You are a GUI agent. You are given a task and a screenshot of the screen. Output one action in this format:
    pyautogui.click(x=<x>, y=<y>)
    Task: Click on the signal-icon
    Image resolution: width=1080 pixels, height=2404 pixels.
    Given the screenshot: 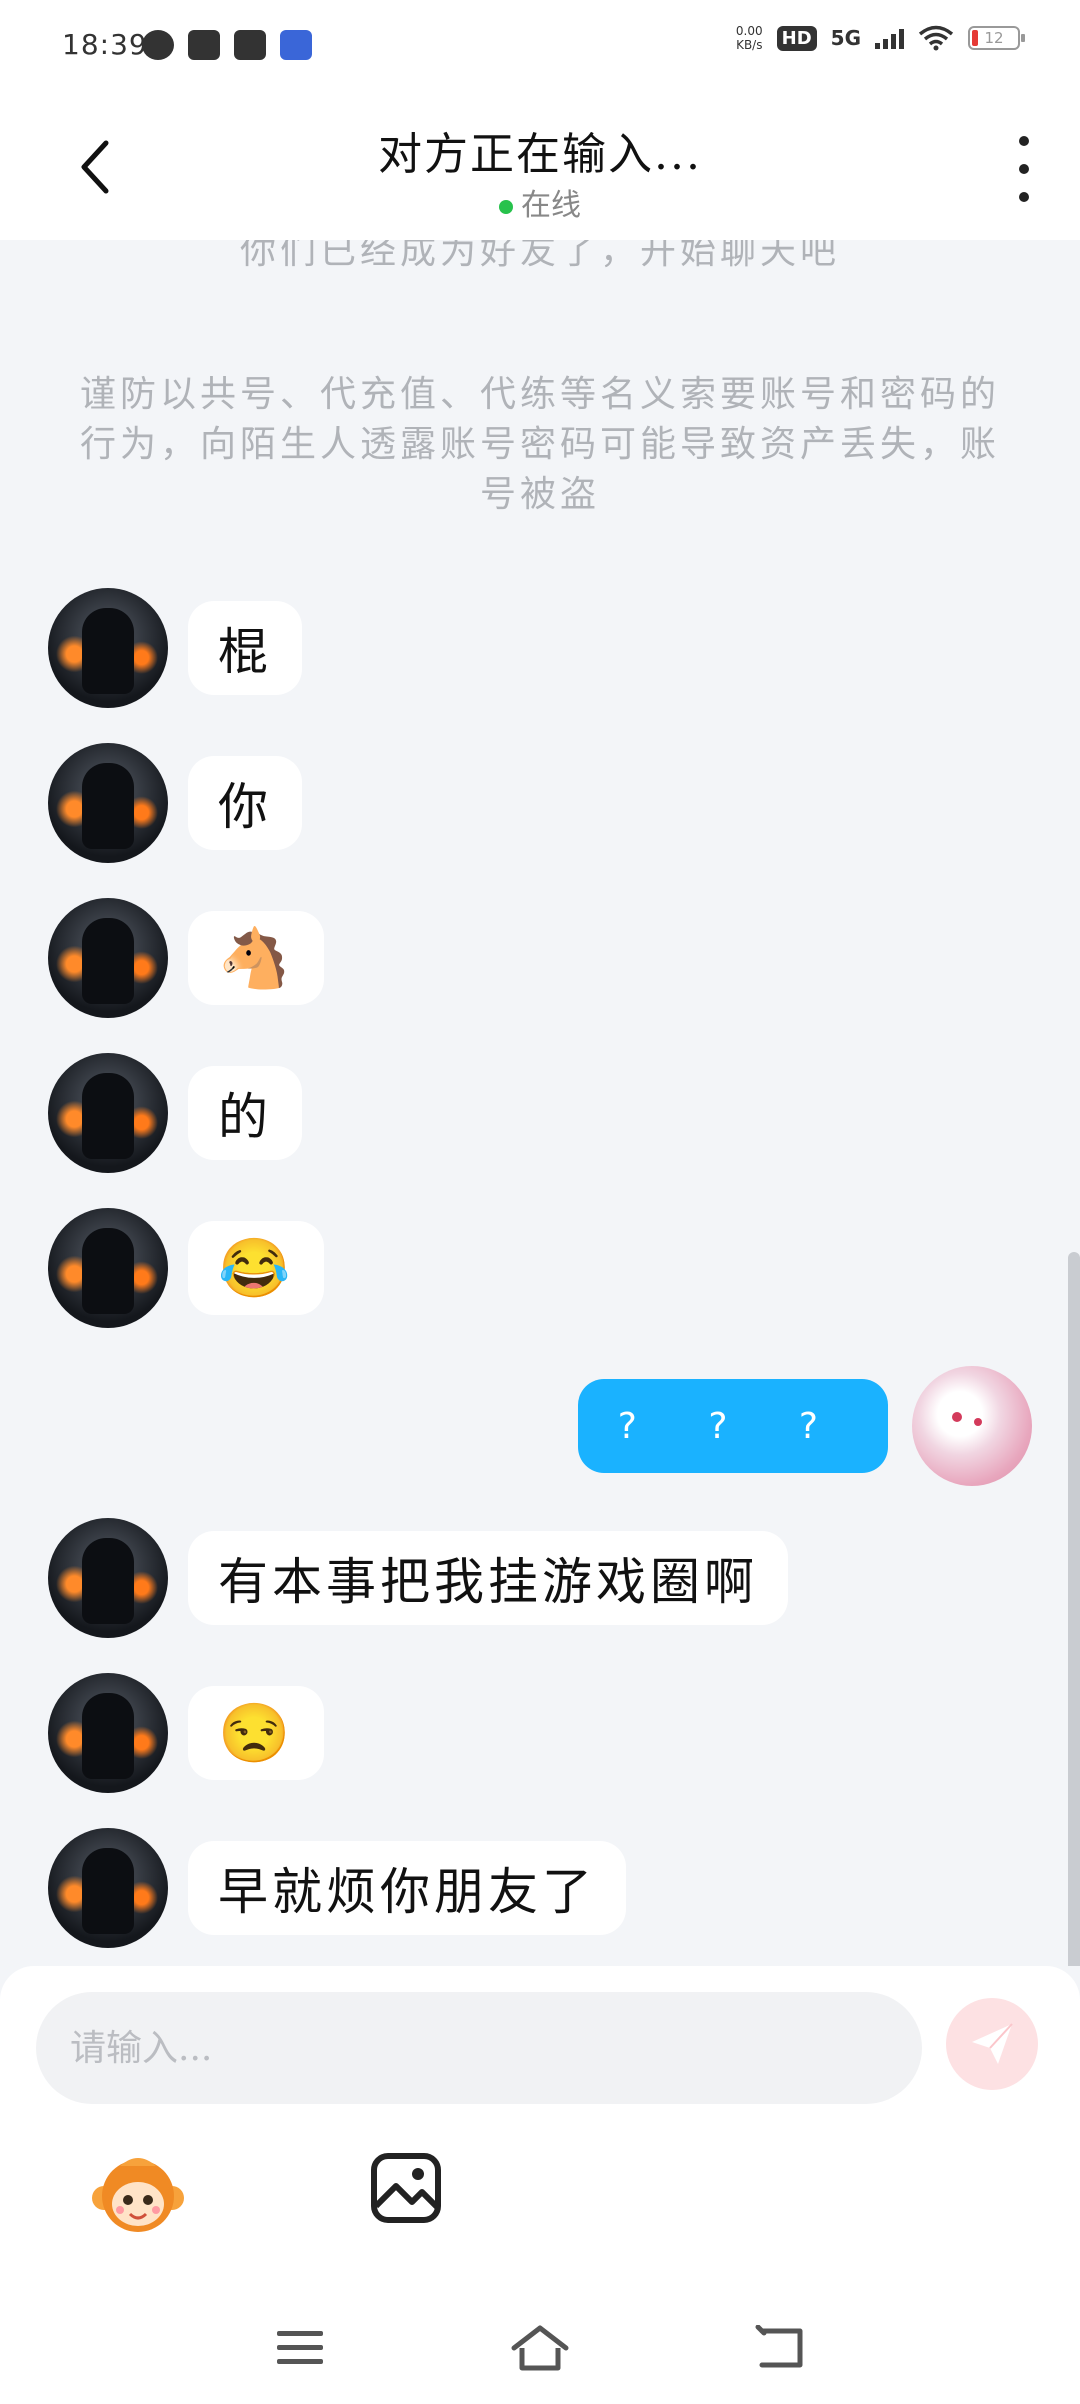 What is the action you would take?
    pyautogui.click(x=889, y=38)
    